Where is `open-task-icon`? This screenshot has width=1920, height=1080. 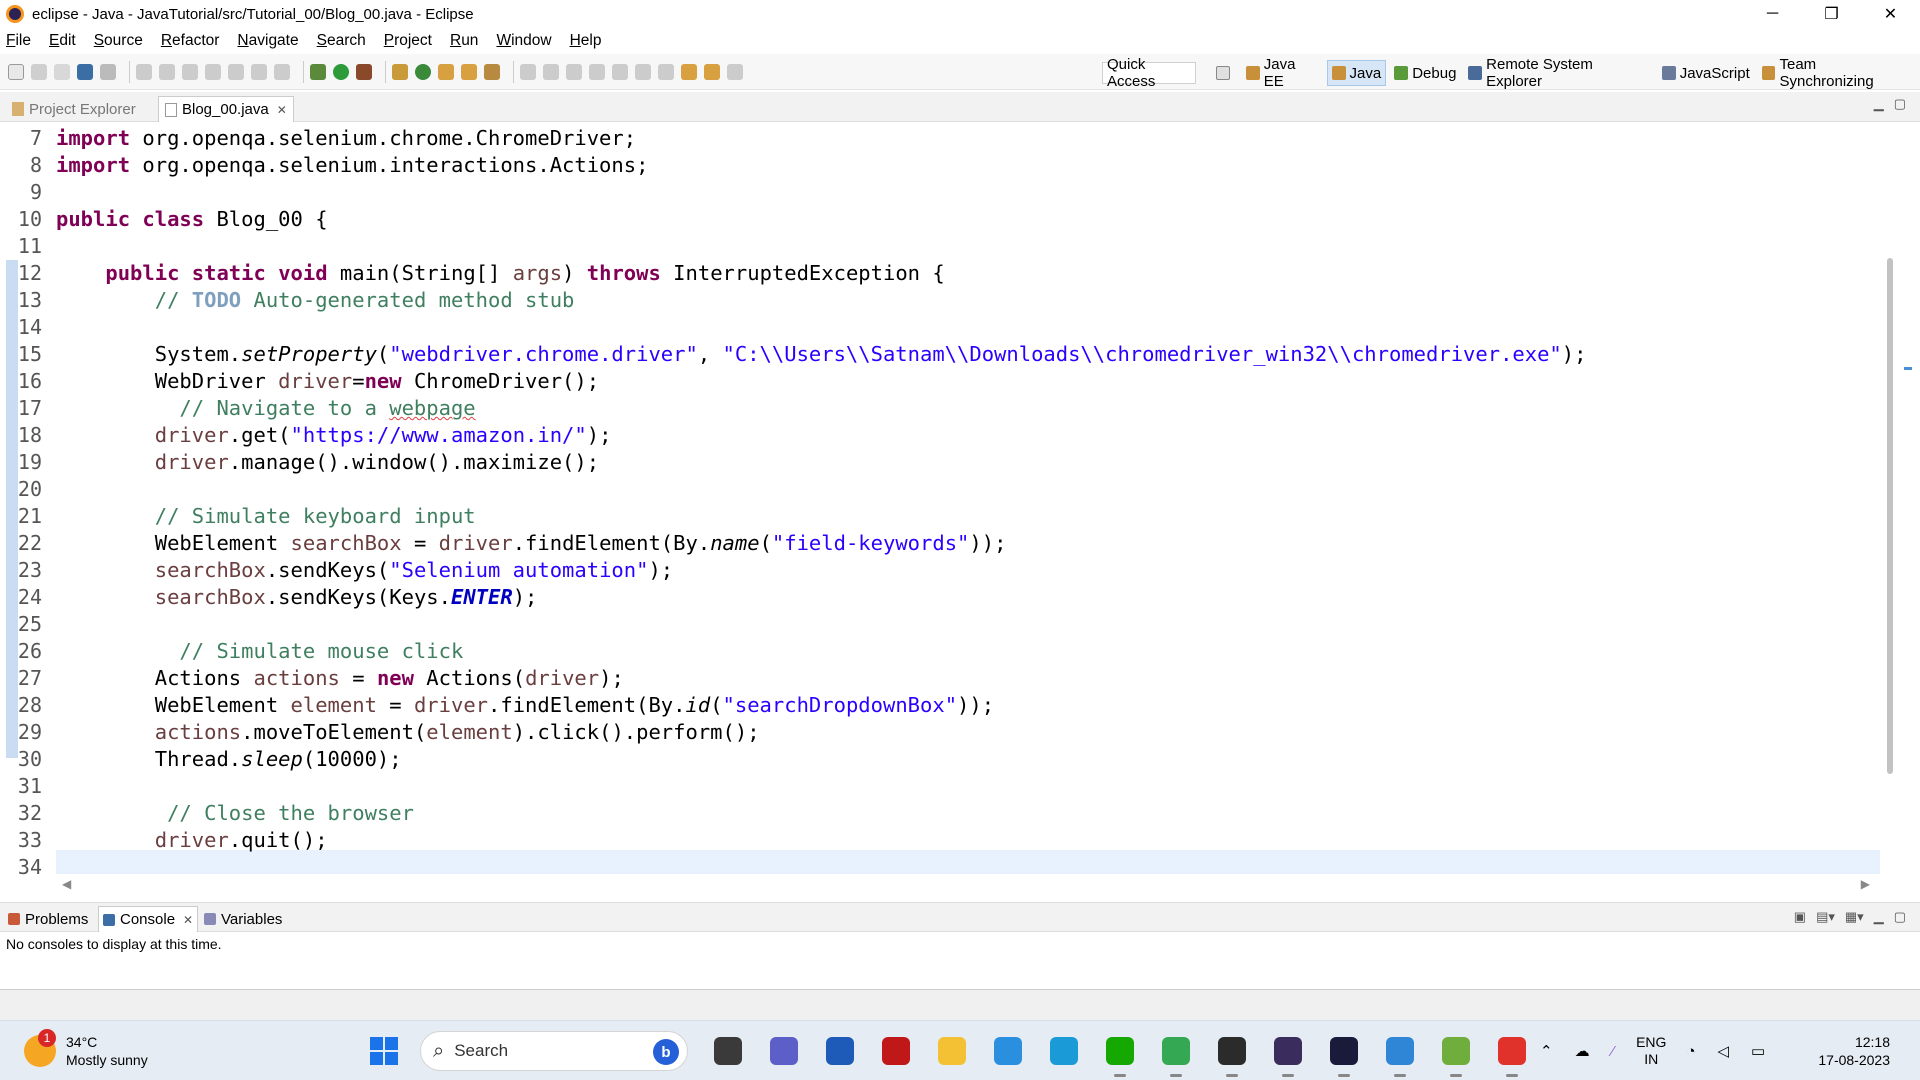
open-task-icon is located at coordinates (469, 71).